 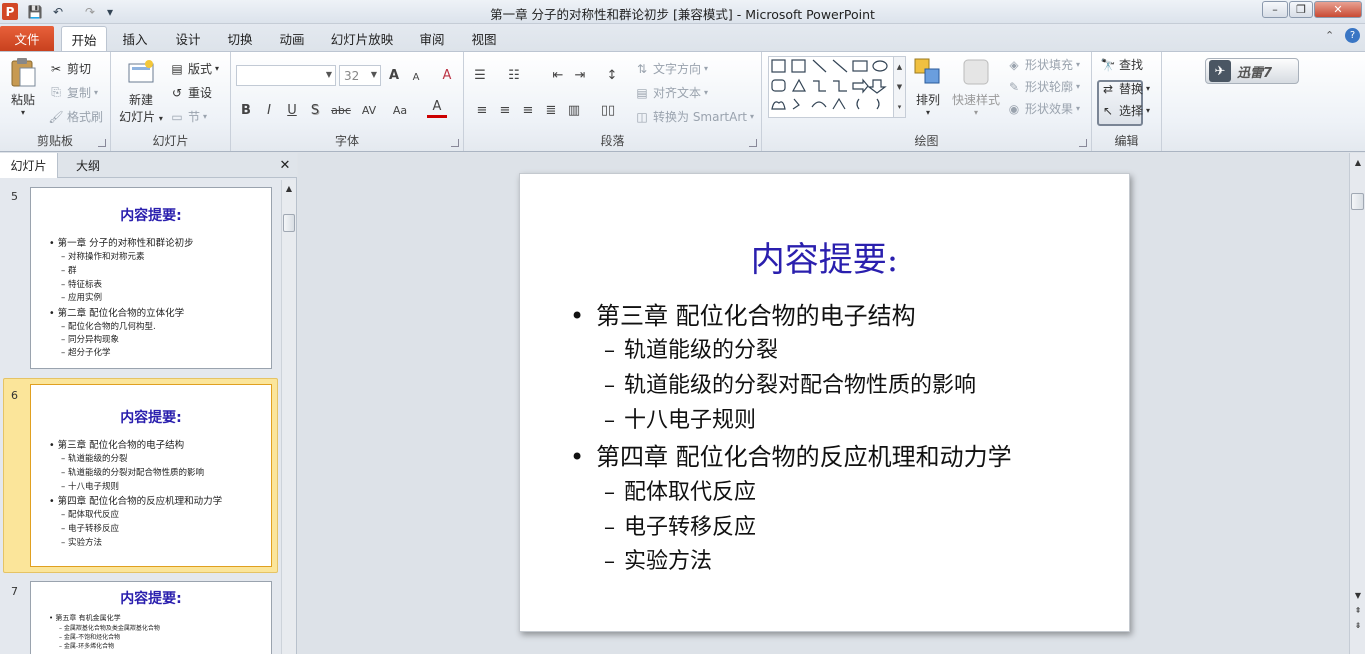 I want to click on select-button: ↖ 选择 ▾, so click(x=1125, y=110).